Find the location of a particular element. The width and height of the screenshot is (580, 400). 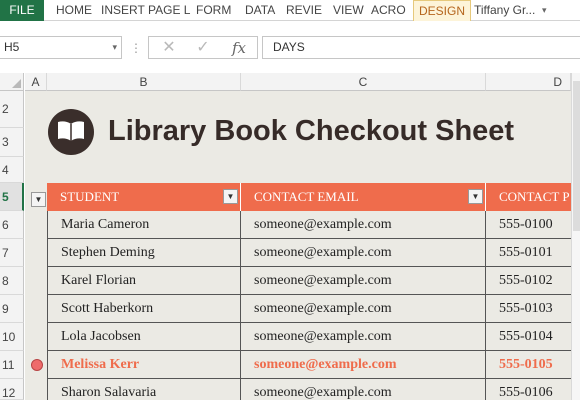

overdue-marker-icon is located at coordinates (37, 365).